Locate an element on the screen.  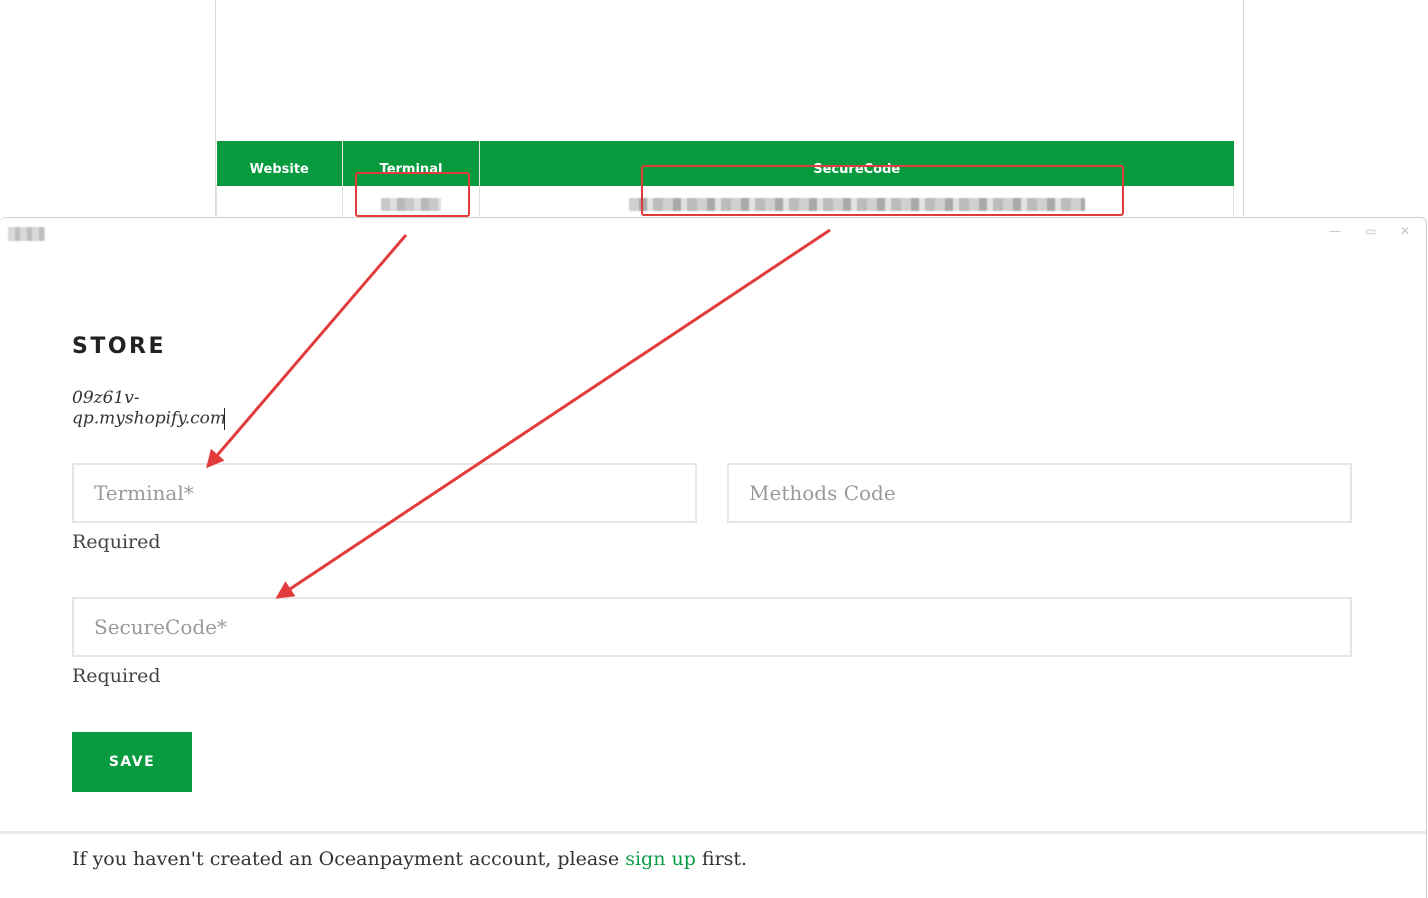
section-title: STORE is located at coordinates (119, 346).